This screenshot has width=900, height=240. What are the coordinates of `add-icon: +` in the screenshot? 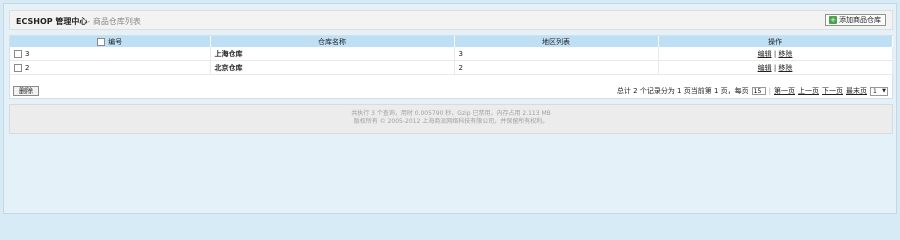 It's located at (833, 20).